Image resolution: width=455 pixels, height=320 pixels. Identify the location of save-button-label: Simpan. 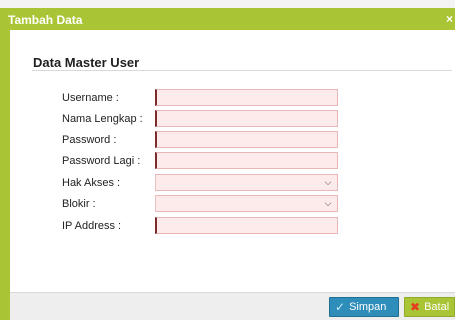
(368, 307).